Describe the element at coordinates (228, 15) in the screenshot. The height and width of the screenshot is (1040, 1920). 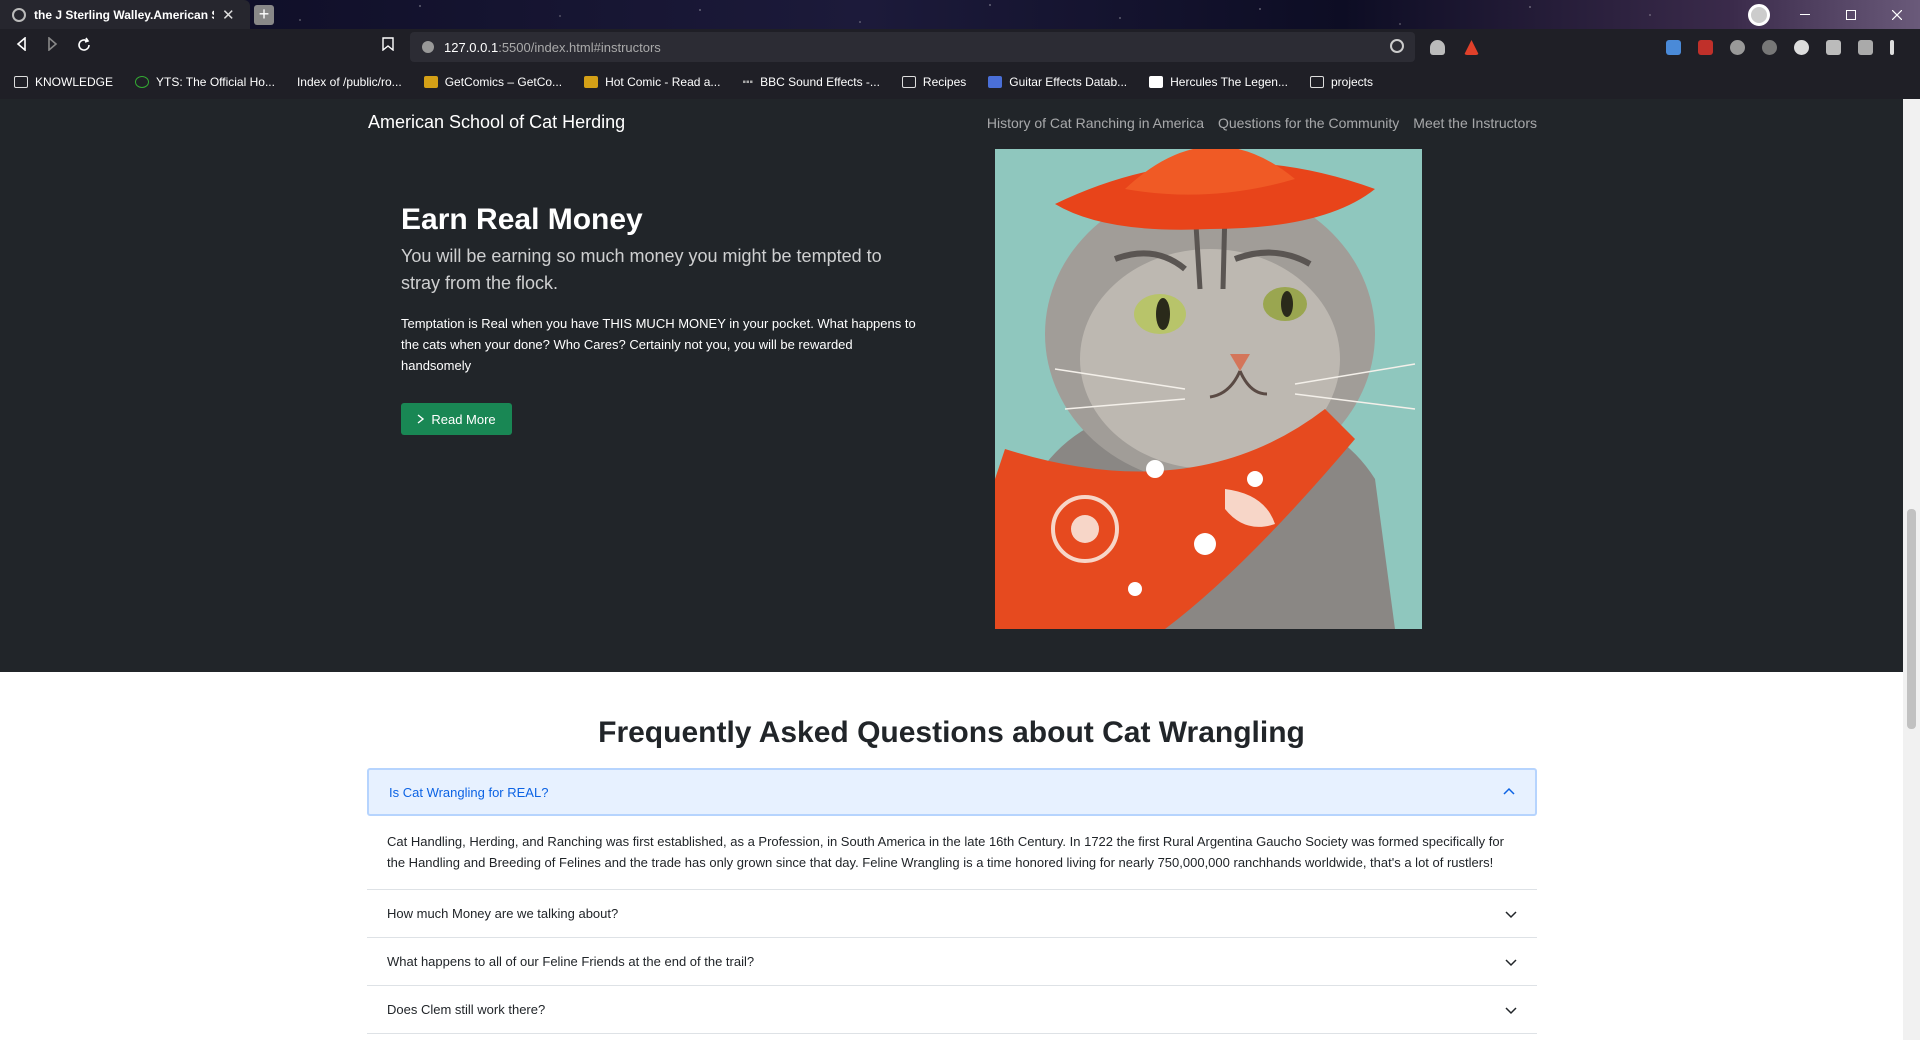
I see `tab-close-icon: ✕` at that location.